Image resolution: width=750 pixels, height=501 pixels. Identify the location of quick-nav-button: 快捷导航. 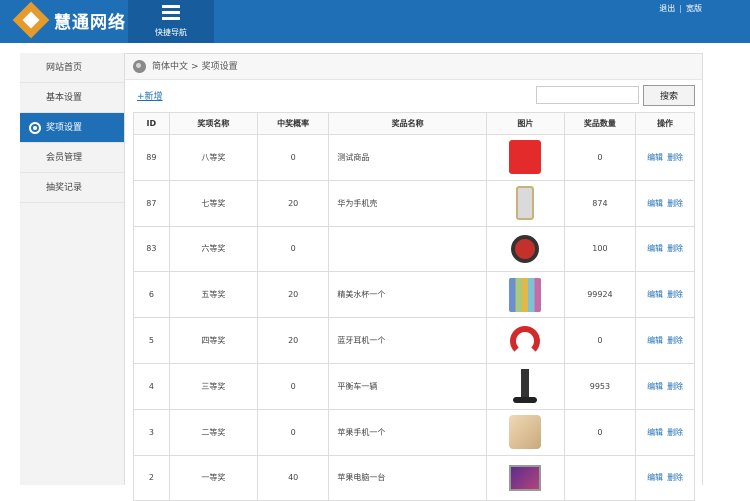
(171, 21).